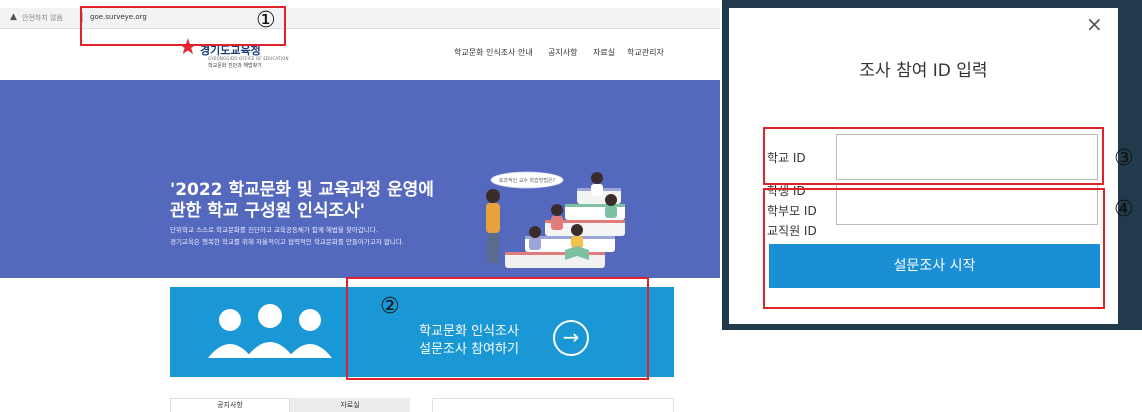  I want to click on warning-triangle-icon: ▲, so click(13, 17).